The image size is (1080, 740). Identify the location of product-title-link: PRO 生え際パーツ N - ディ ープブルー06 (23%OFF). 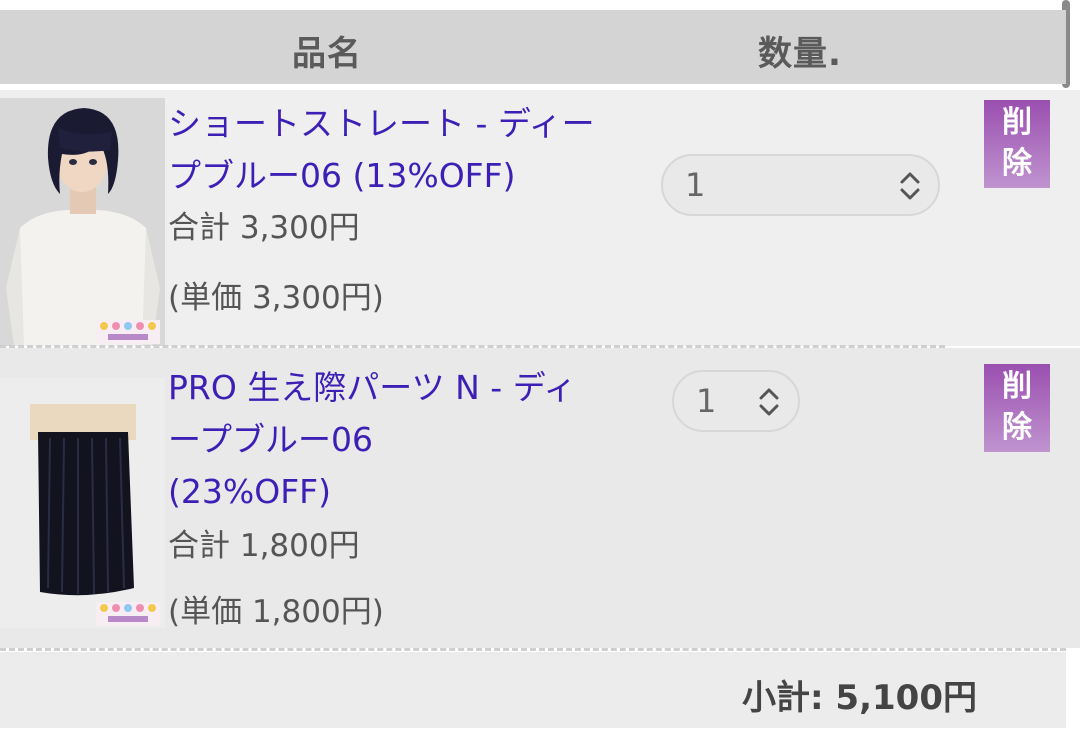
(403, 440).